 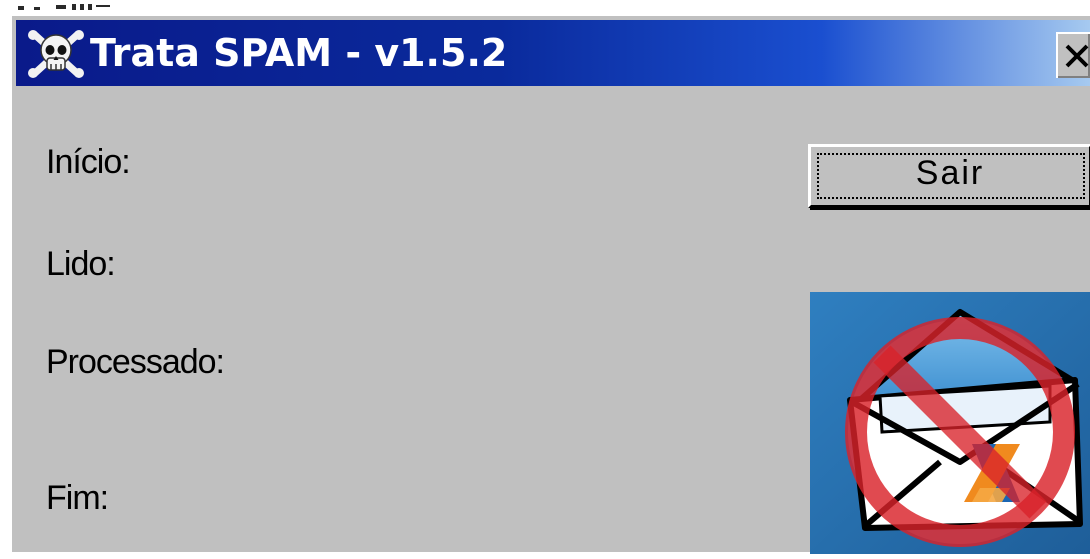 What do you see at coordinates (950, 423) in the screenshot?
I see `no-spam-envelope-icon` at bounding box center [950, 423].